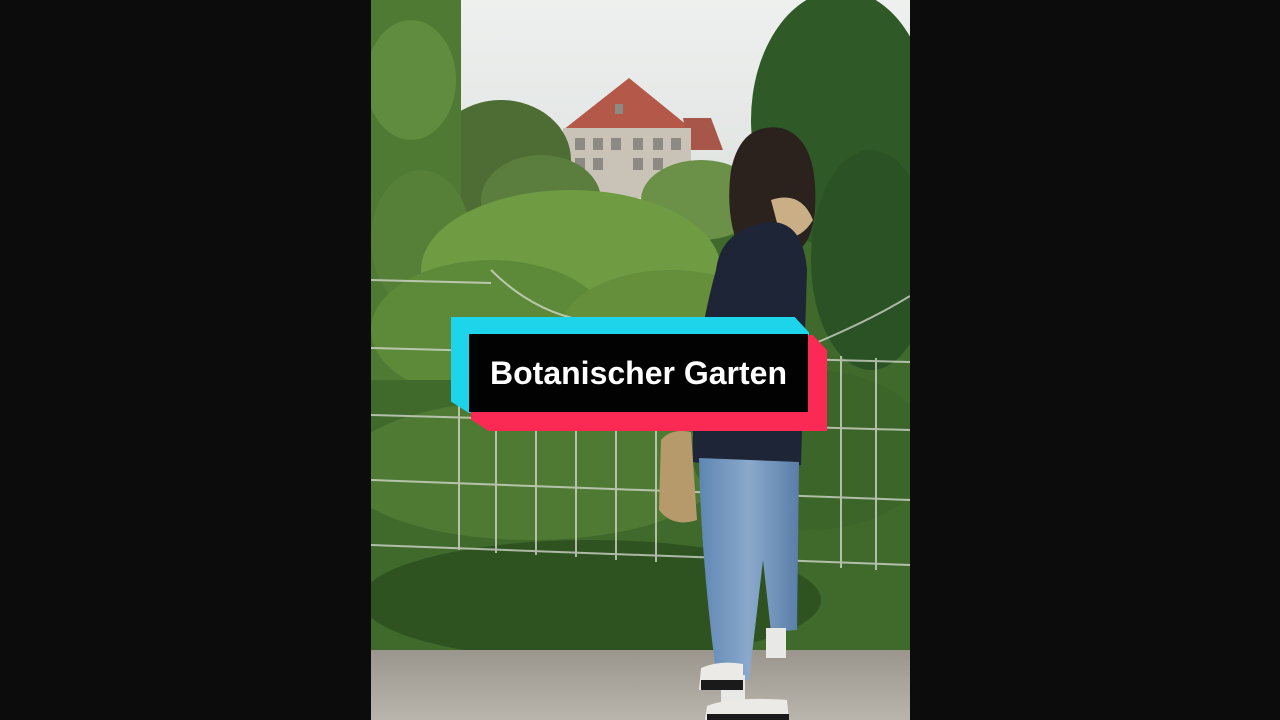 This screenshot has width=1280, height=720. I want to click on title-text: Botanischer Garten, so click(638, 372).